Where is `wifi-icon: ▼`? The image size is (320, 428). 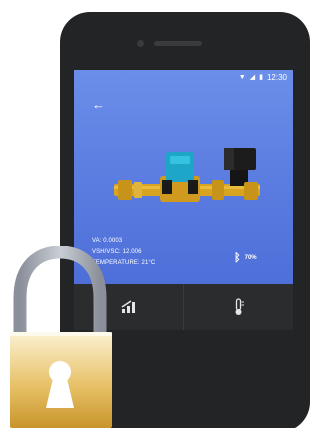
wifi-icon: ▼ is located at coordinates (242, 77).